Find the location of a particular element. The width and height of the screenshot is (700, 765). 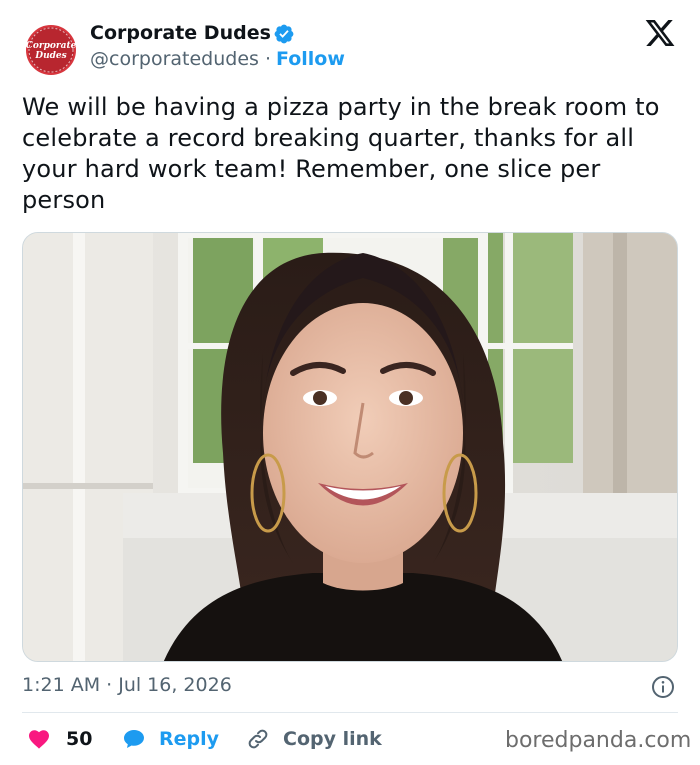

actions-divider is located at coordinates (350, 712).